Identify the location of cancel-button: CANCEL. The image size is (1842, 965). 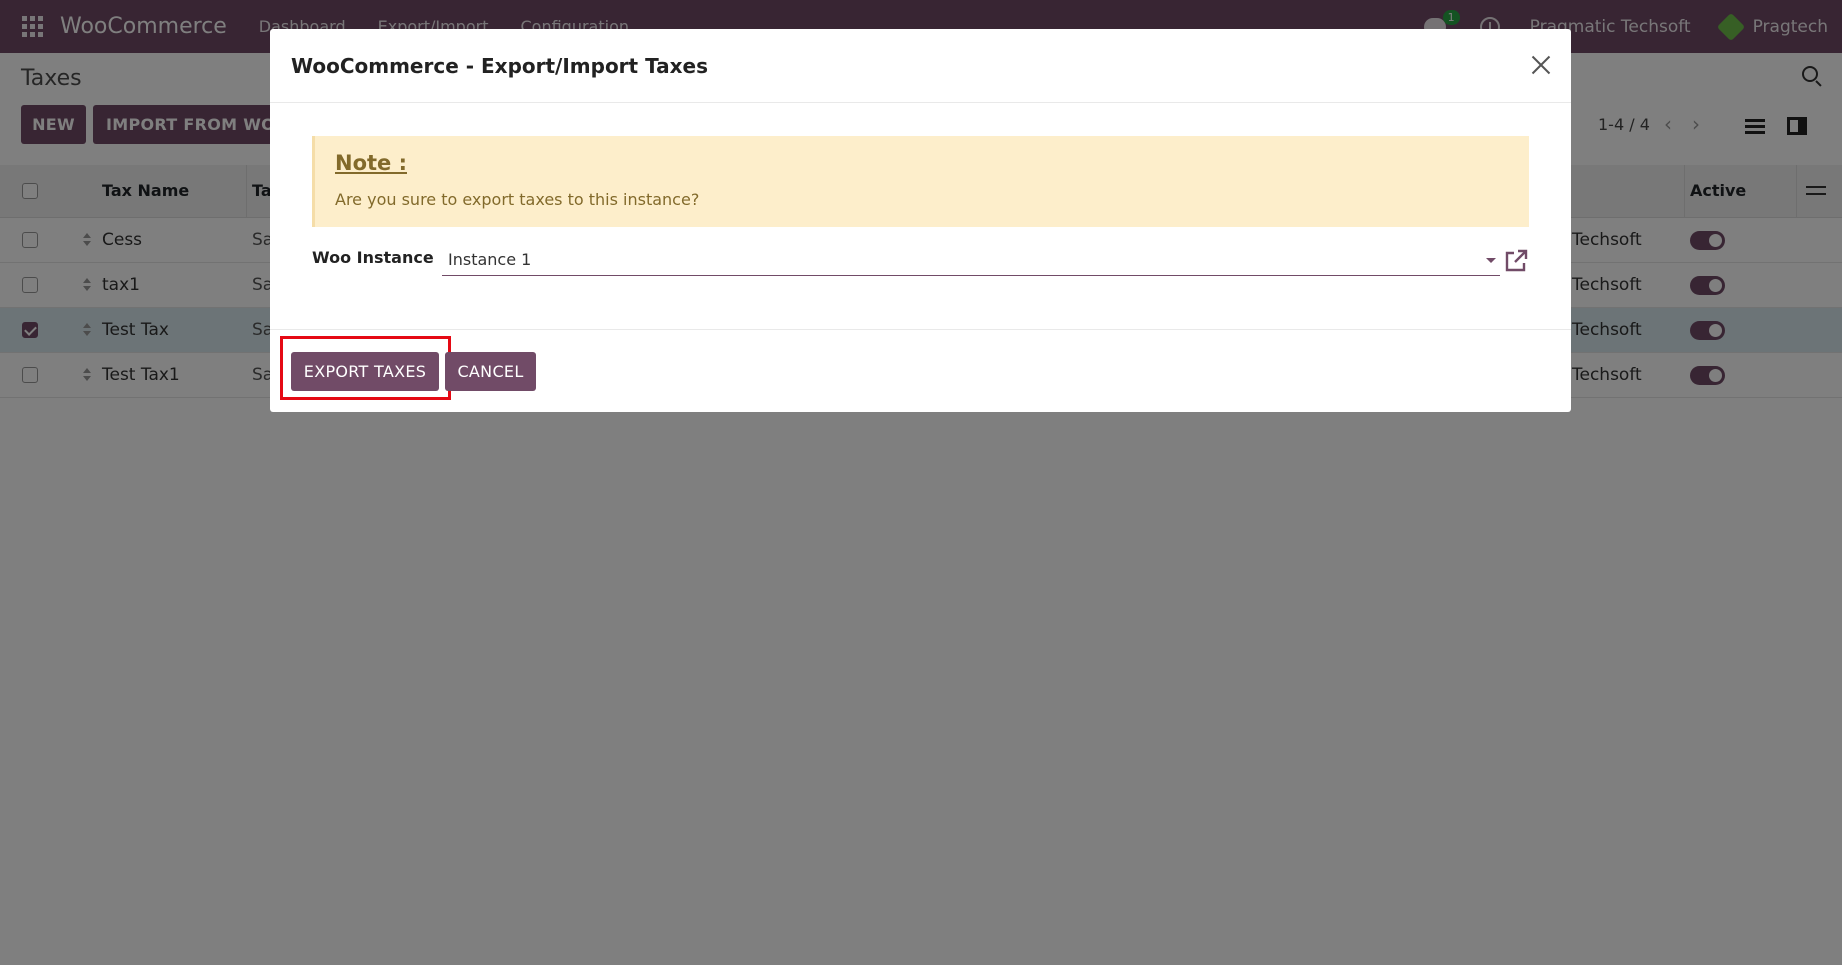
(490, 371).